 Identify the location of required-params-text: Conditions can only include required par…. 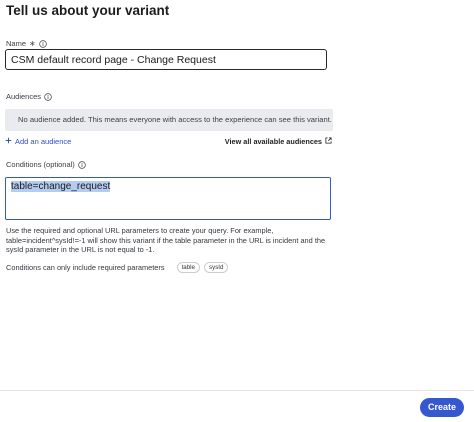
(85, 267).